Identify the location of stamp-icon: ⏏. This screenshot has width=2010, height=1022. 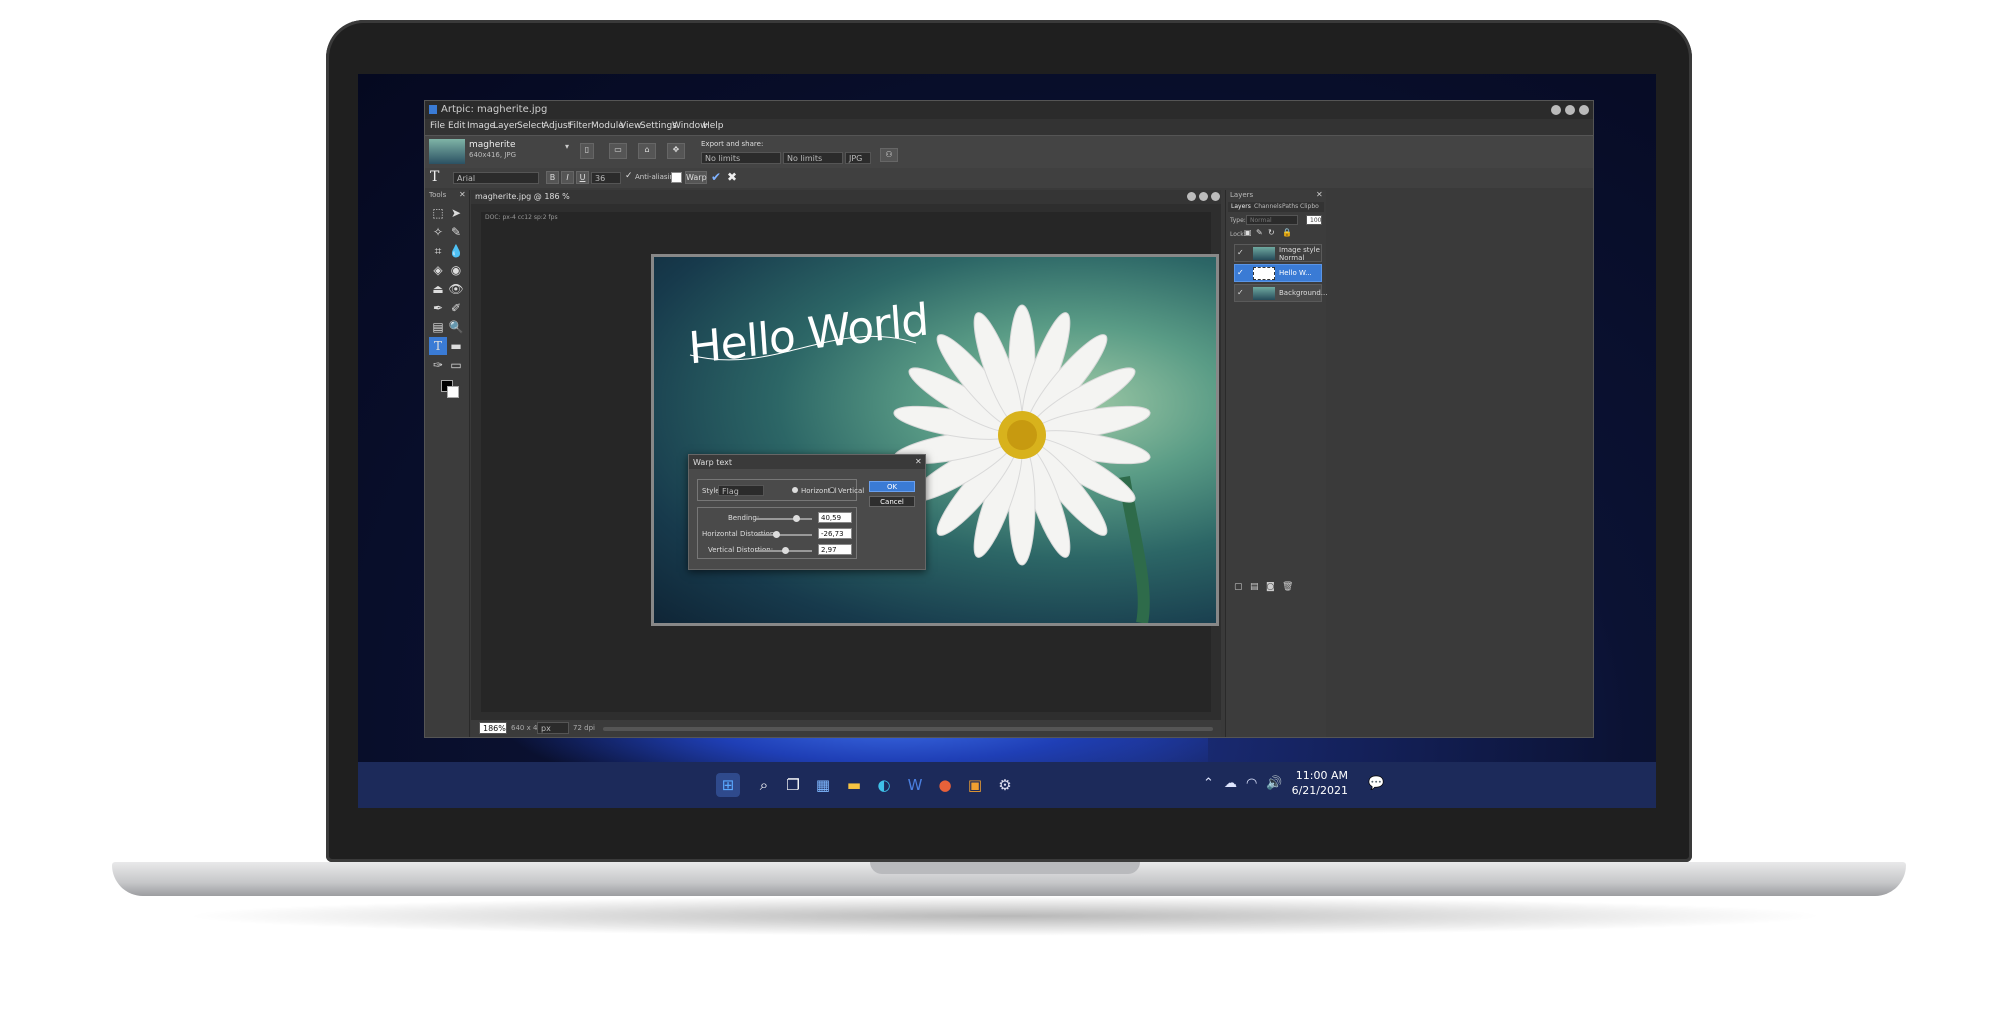
(438, 289).